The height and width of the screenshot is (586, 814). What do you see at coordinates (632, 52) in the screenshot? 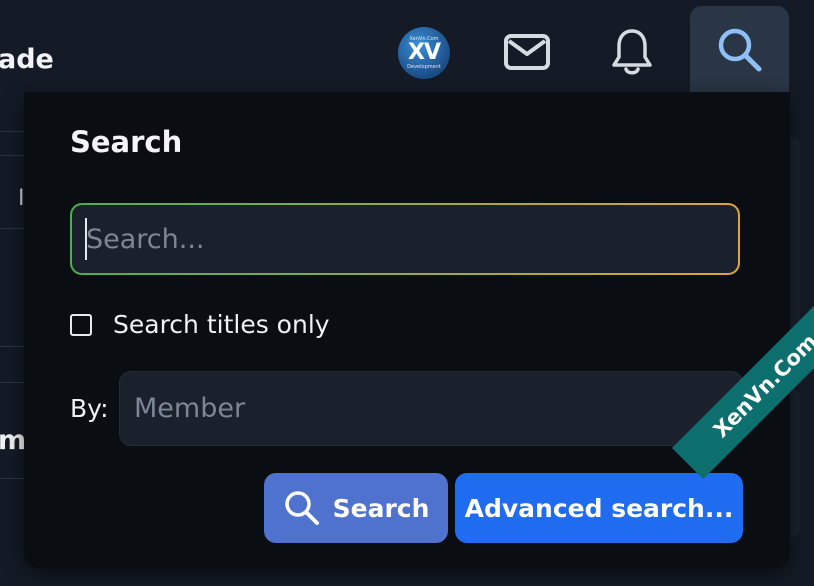
I see `bell-icon` at bounding box center [632, 52].